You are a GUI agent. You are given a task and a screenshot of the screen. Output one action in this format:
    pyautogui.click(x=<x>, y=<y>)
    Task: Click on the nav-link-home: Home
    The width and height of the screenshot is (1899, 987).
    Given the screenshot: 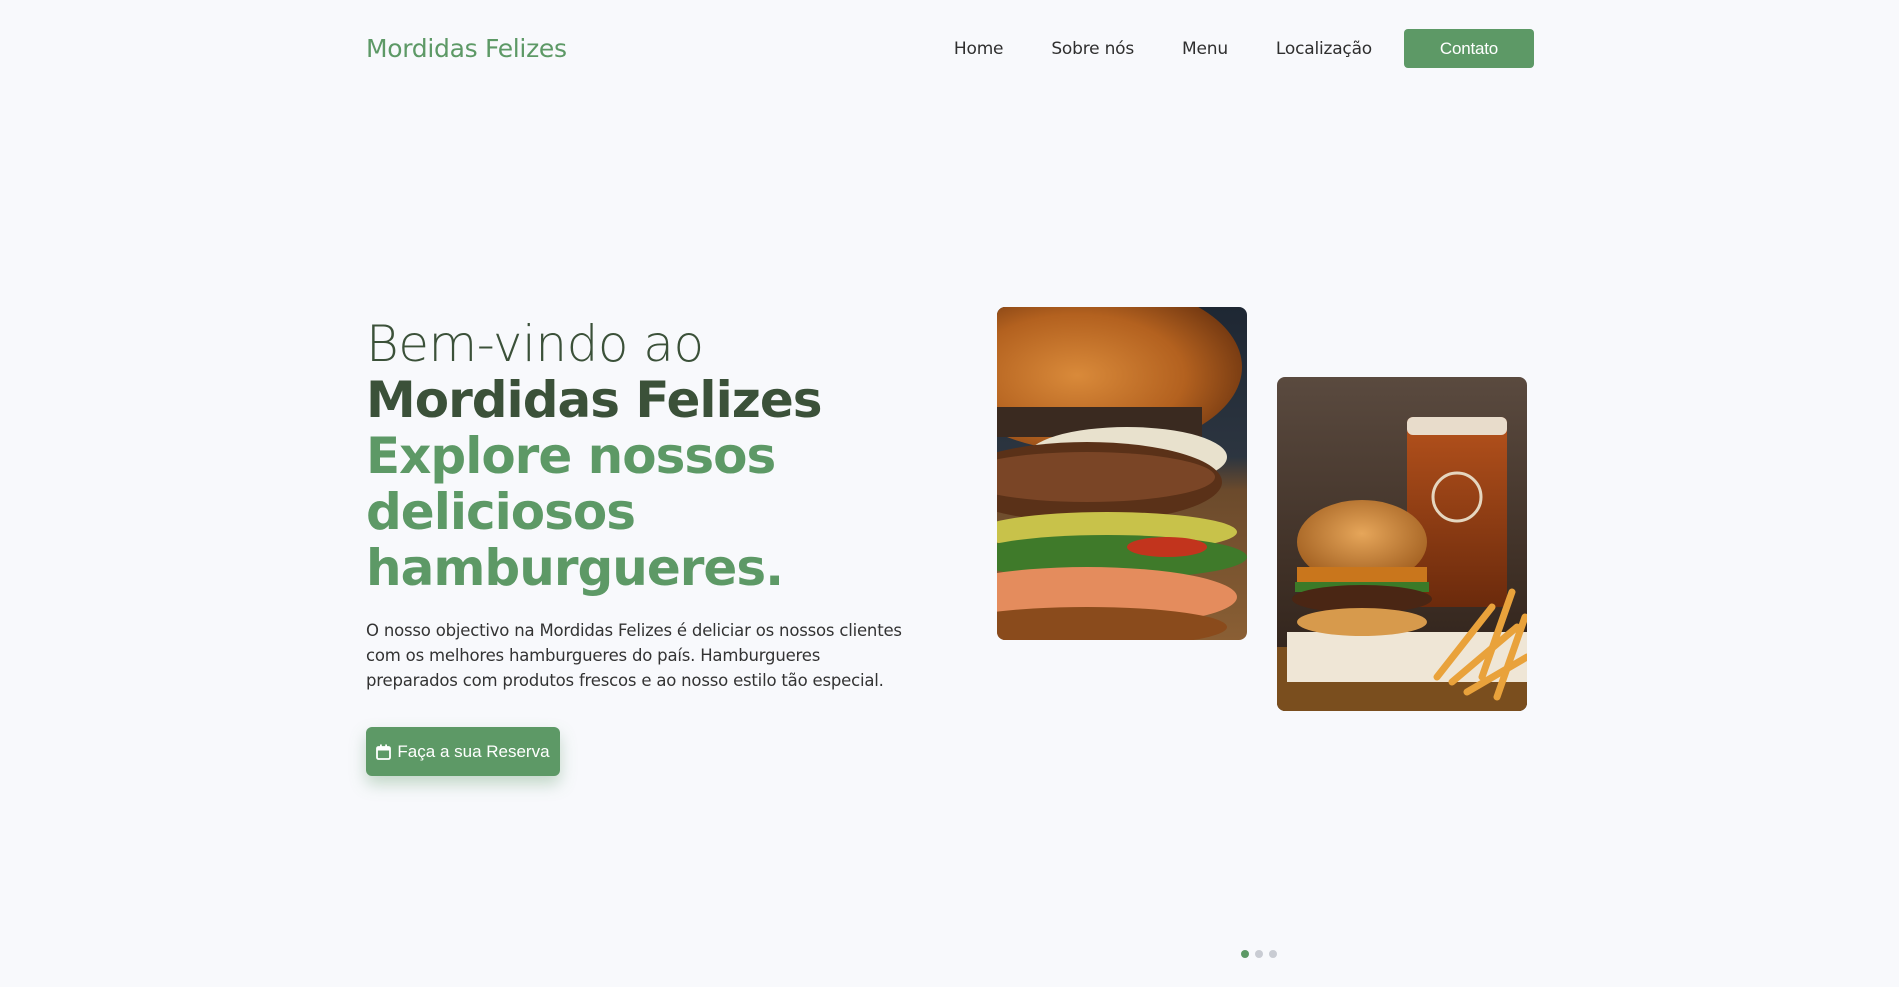 What is the action you would take?
    pyautogui.click(x=979, y=49)
    